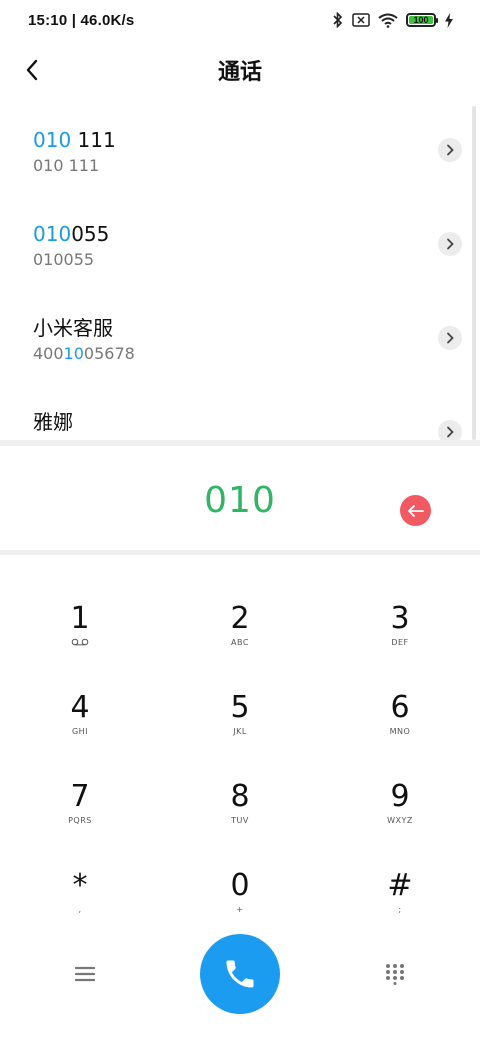  Describe the element at coordinates (388, 20) in the screenshot. I see `wifi-icon` at that location.